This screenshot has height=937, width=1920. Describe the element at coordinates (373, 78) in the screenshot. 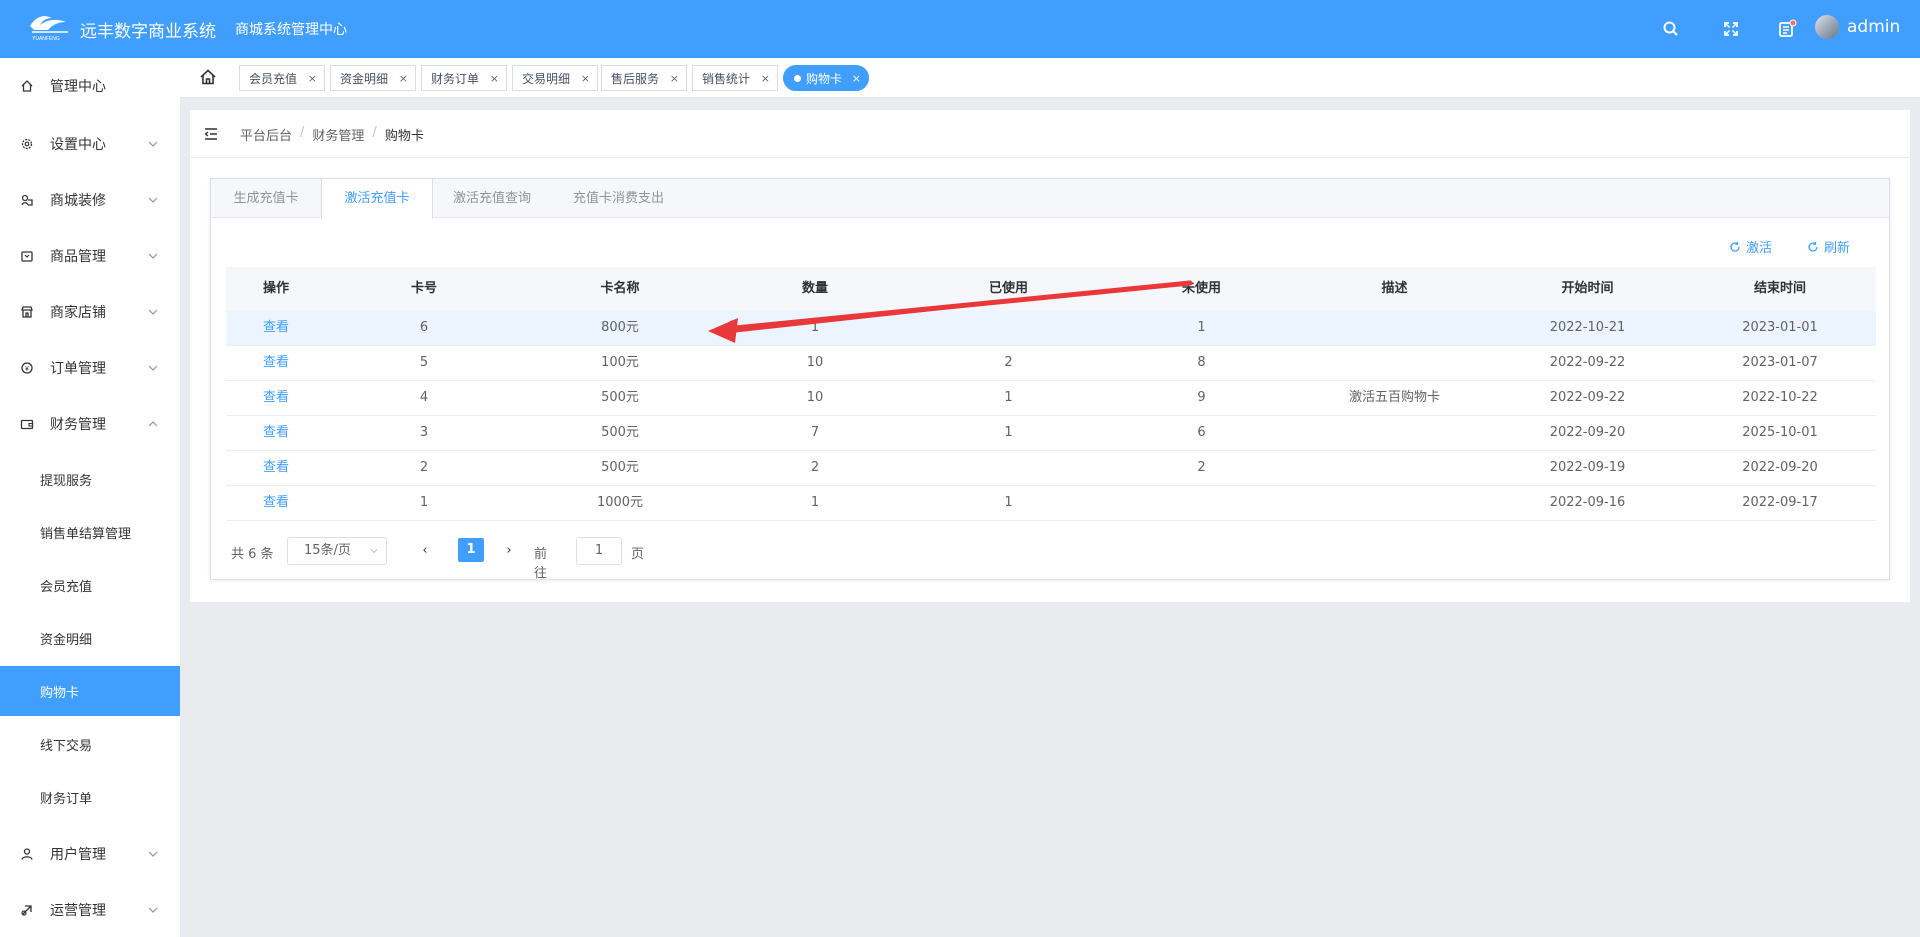

I see `tag-fund-details: 资金明细 ×` at that location.